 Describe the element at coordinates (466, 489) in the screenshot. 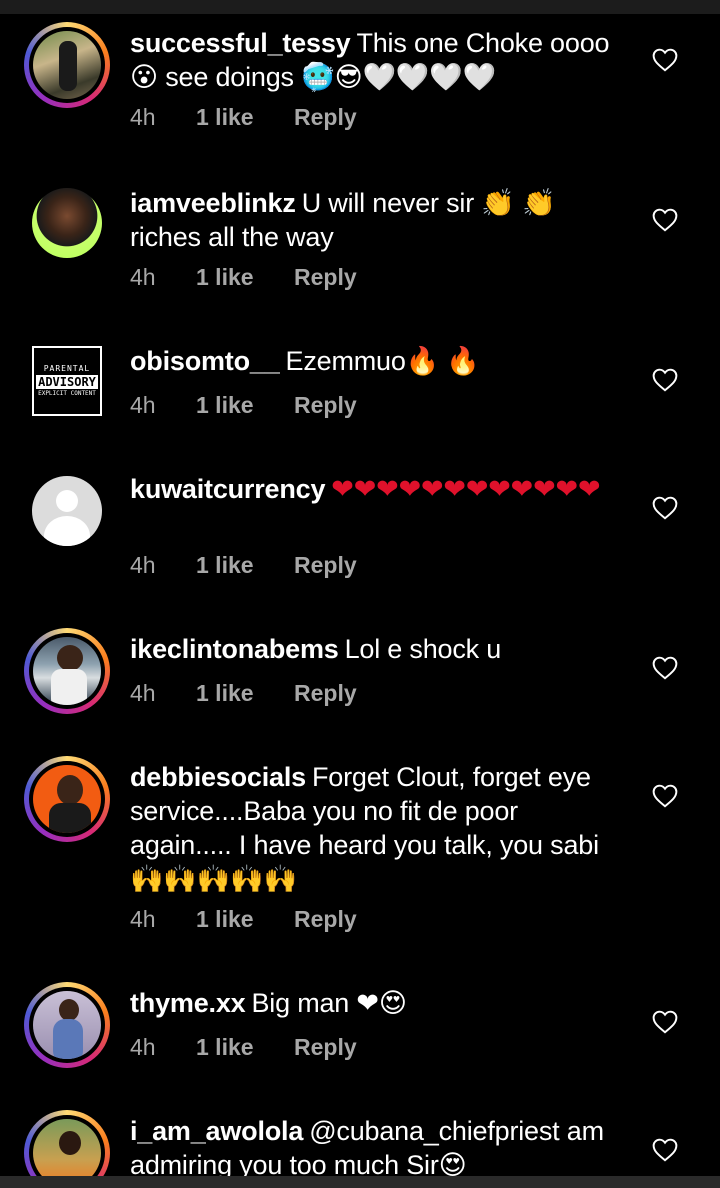

I see `comment-text: ❤❤❤❤❤❤❤❤❤❤❤❤` at that location.